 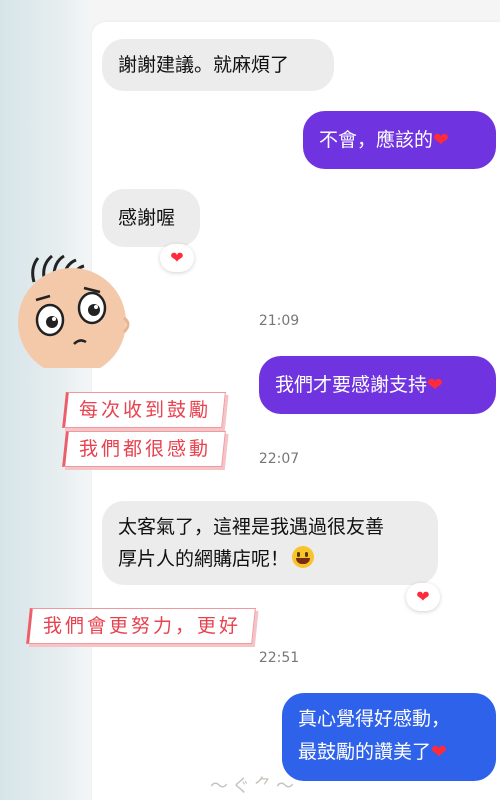 What do you see at coordinates (204, 65) in the screenshot?
I see `message-text: 謝謝建議。就麻煩了` at bounding box center [204, 65].